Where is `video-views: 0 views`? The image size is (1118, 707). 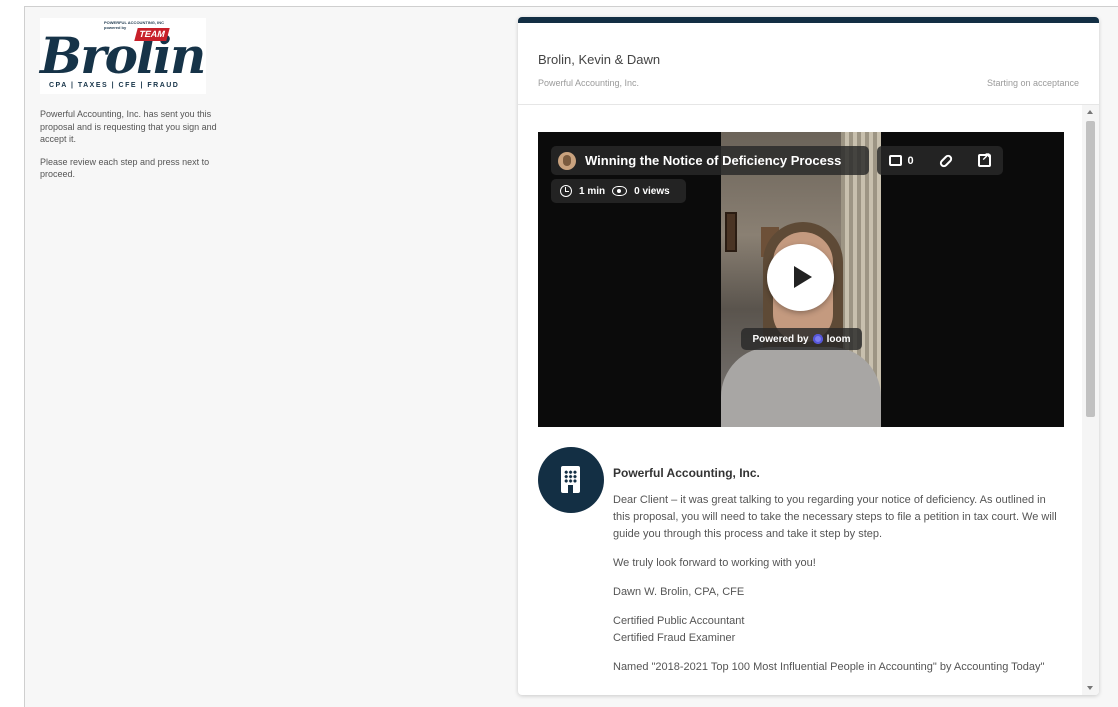 video-views: 0 views is located at coordinates (652, 191).